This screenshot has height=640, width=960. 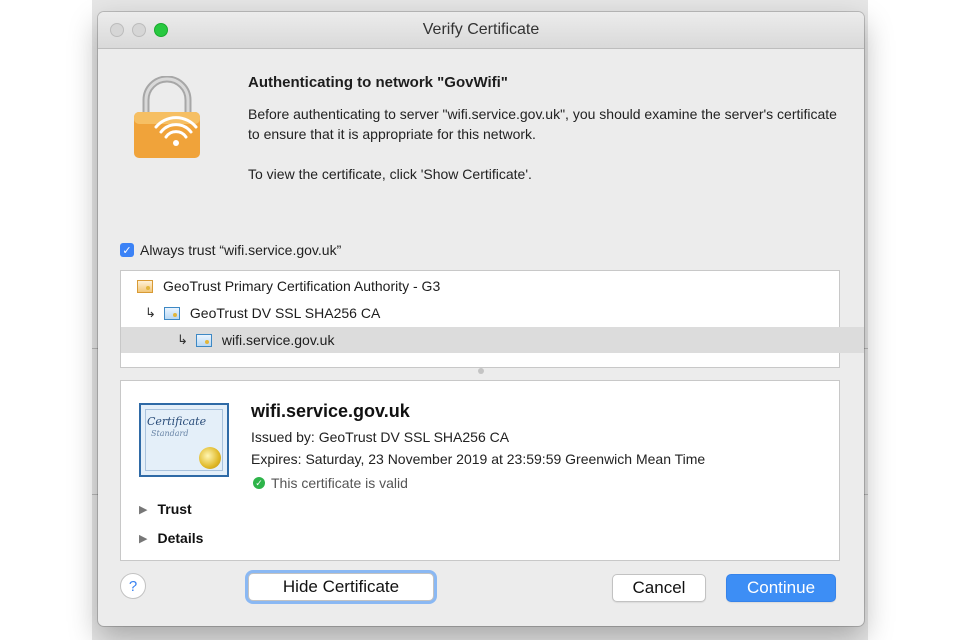 I want to click on seal-icon, so click(x=210, y=458).